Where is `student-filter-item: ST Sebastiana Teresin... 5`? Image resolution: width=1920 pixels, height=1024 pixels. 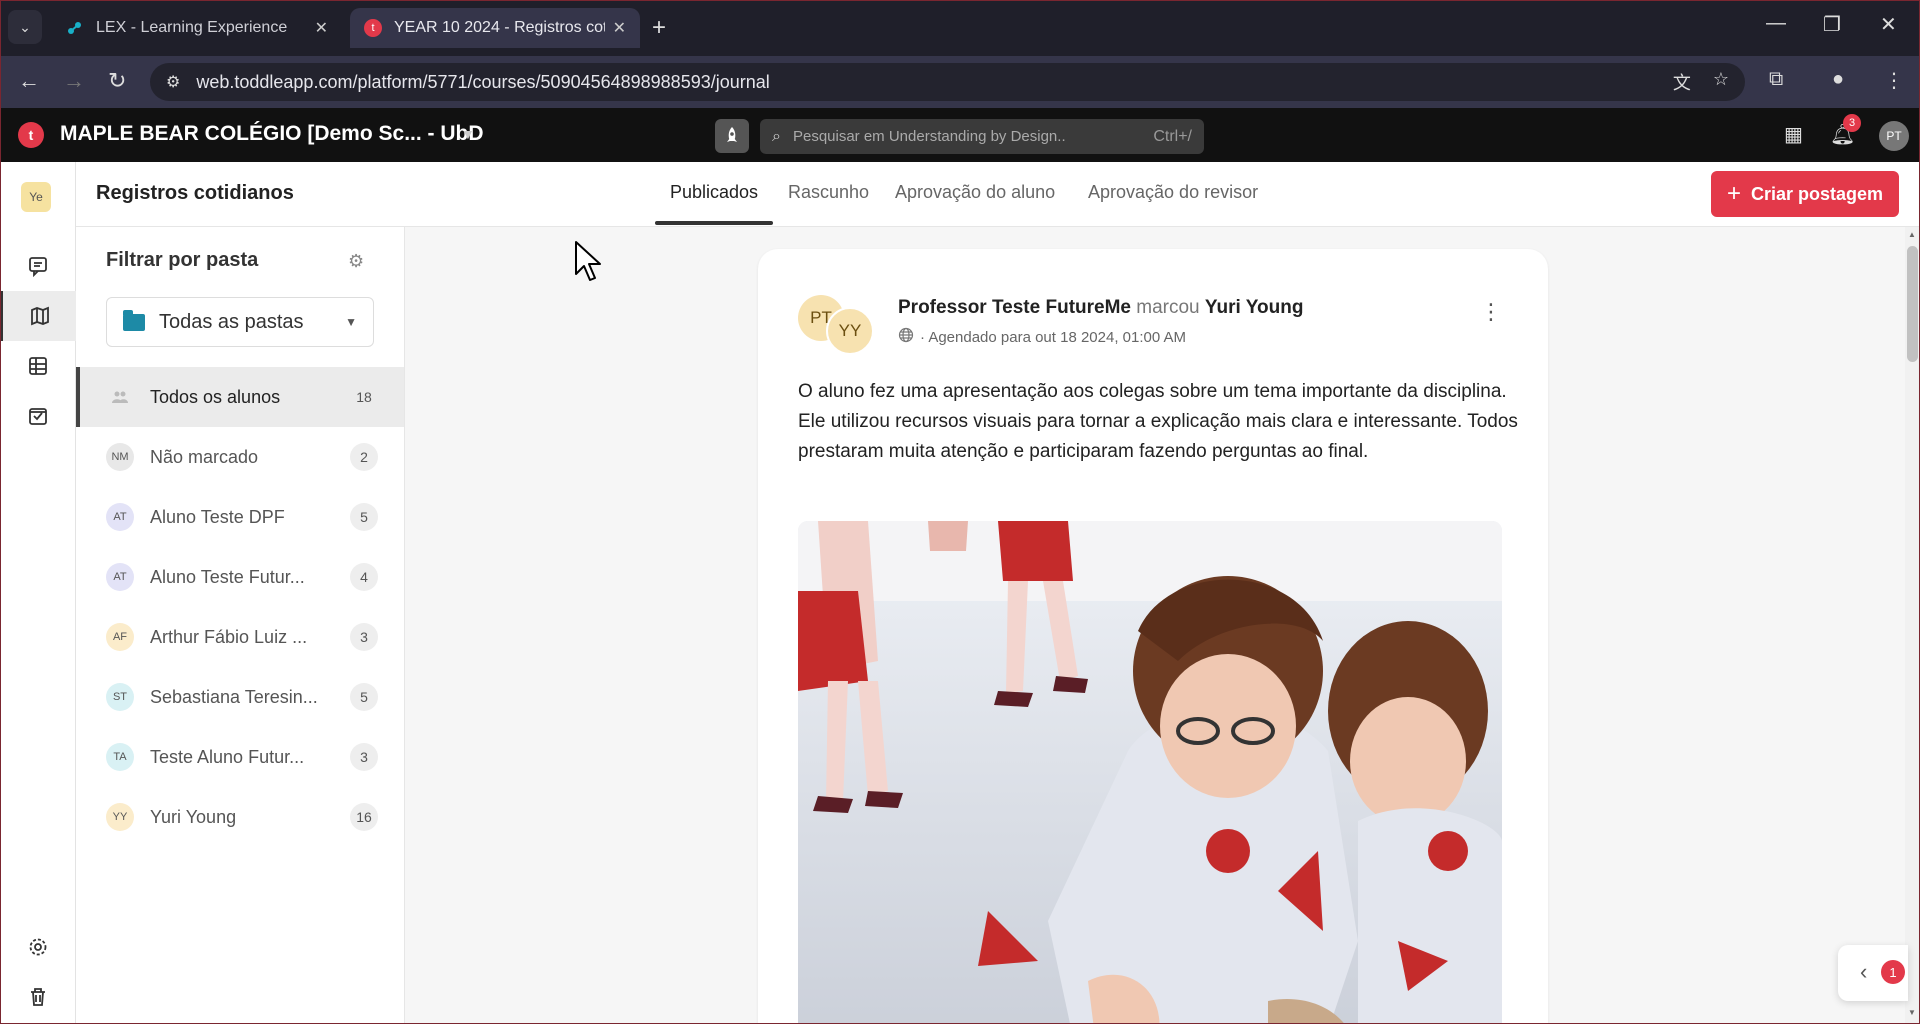
student-filter-item: ST Sebastiana Teresin... 5 is located at coordinates (240, 697).